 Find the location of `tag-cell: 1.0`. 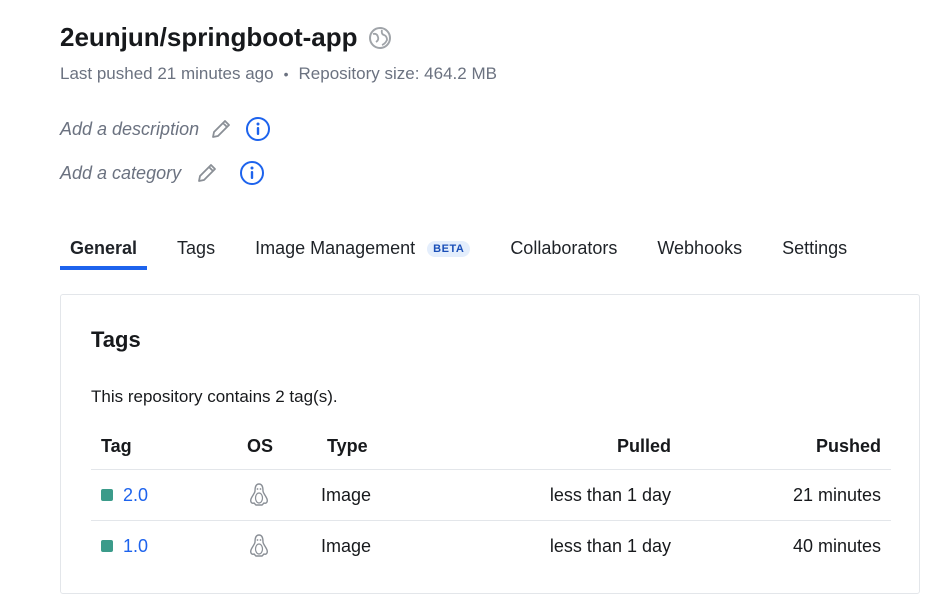

tag-cell: 1.0 is located at coordinates (161, 545).